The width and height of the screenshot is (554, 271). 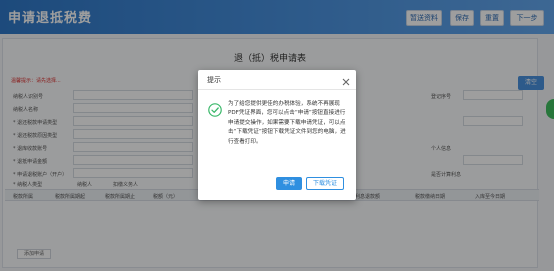 I want to click on download-voucher-button: 下载凭证, so click(x=325, y=183).